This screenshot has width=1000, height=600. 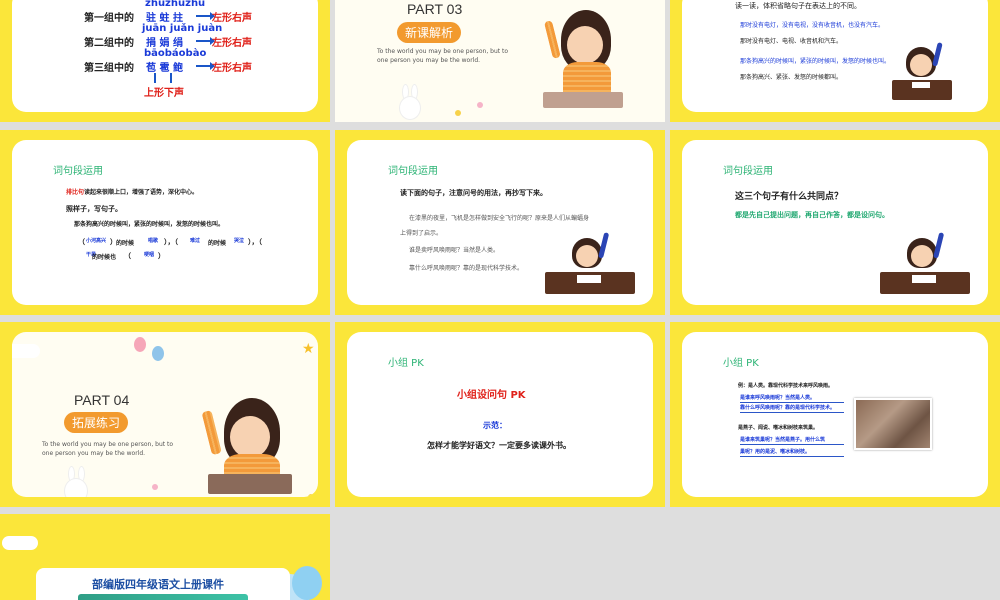 I want to click on title-card: 部编版四年级语文上册课件, so click(x=163, y=584).